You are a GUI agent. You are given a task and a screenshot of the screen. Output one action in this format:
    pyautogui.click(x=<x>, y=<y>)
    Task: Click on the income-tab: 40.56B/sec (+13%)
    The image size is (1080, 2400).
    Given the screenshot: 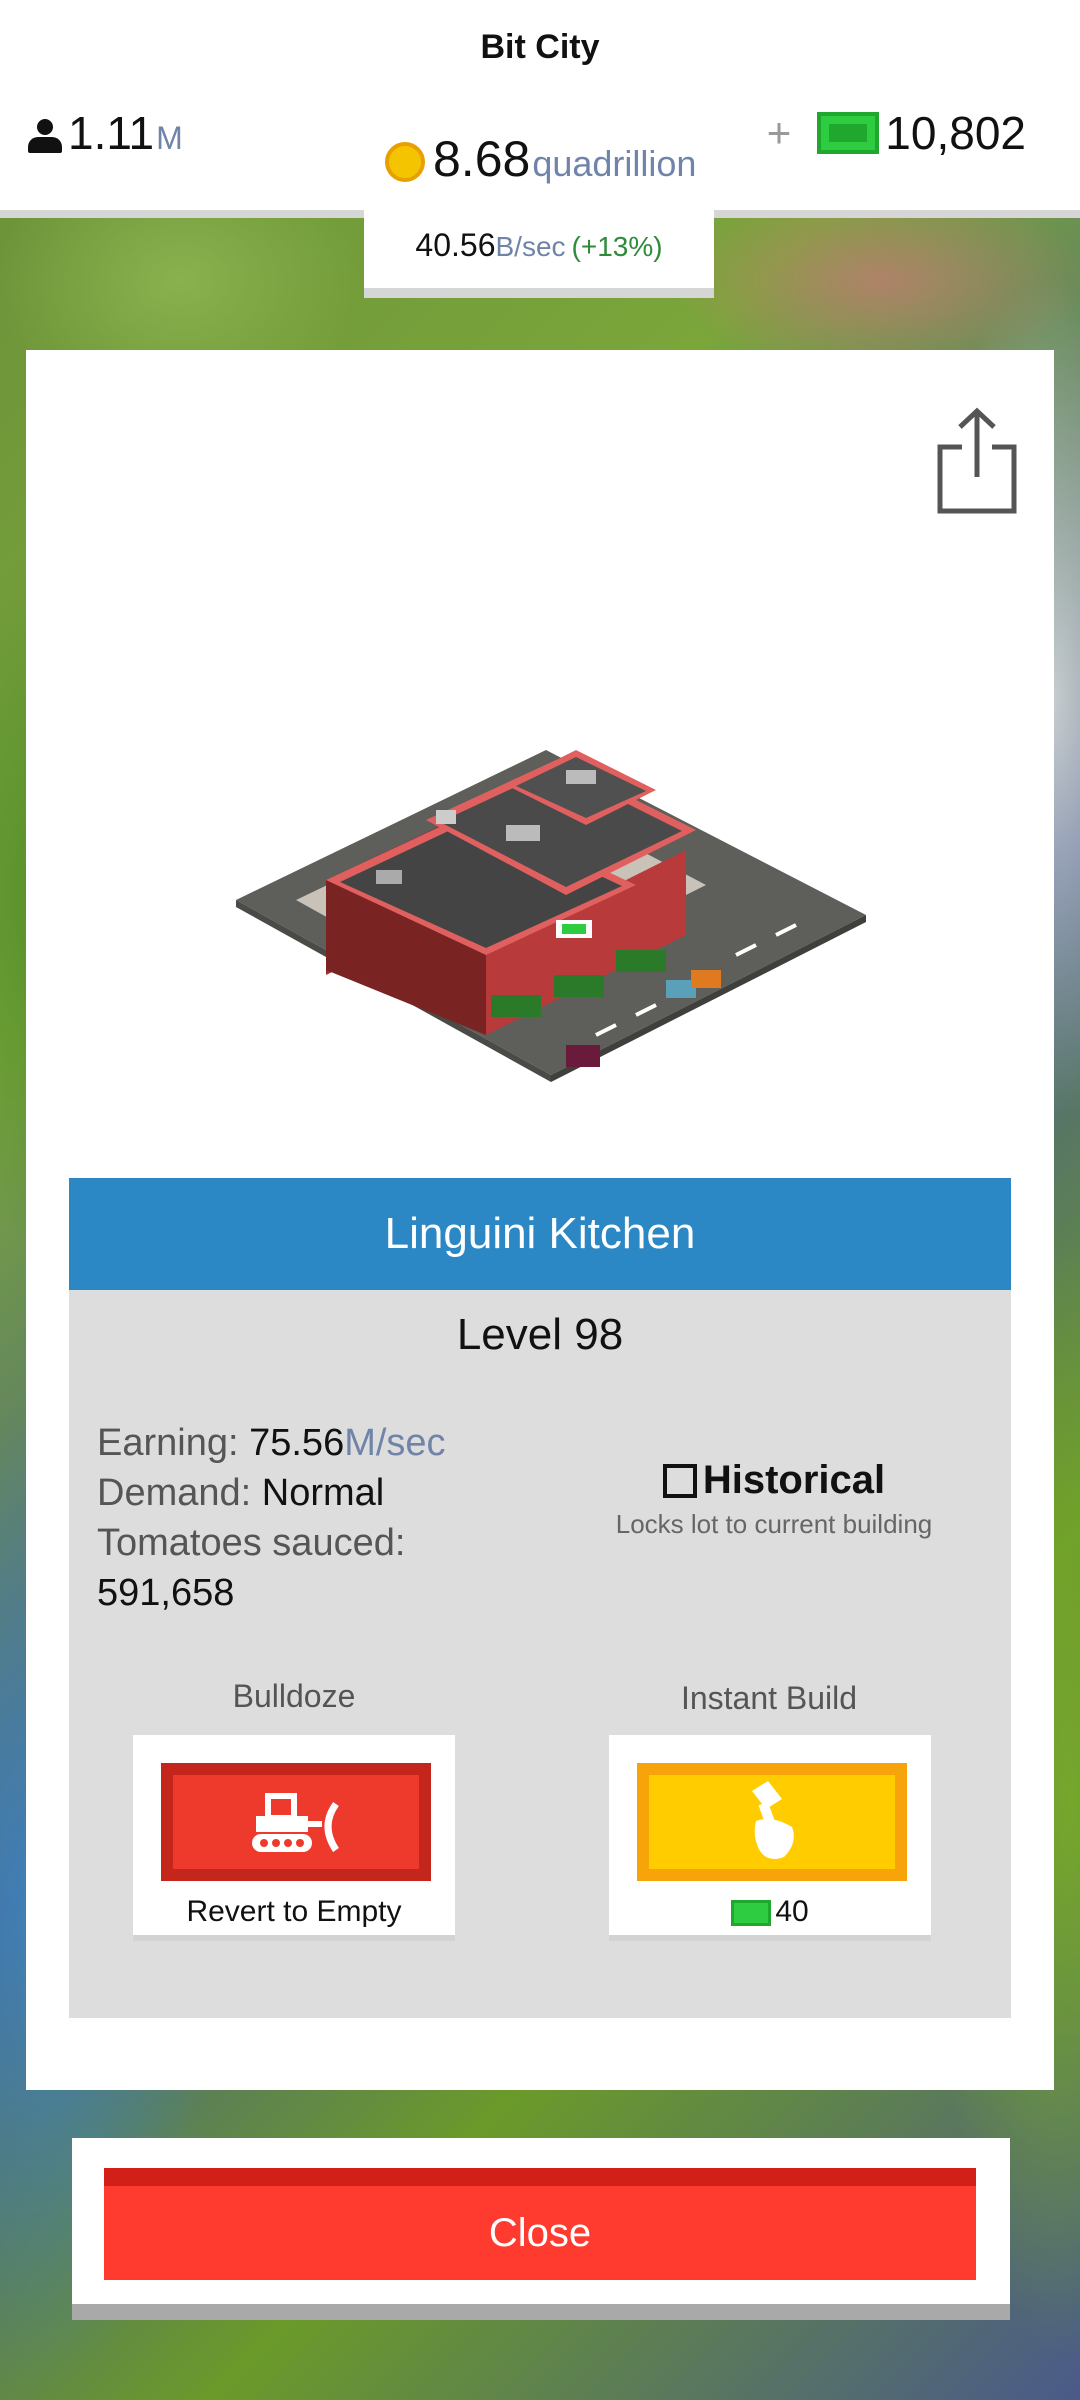 What is the action you would take?
    pyautogui.click(x=539, y=254)
    